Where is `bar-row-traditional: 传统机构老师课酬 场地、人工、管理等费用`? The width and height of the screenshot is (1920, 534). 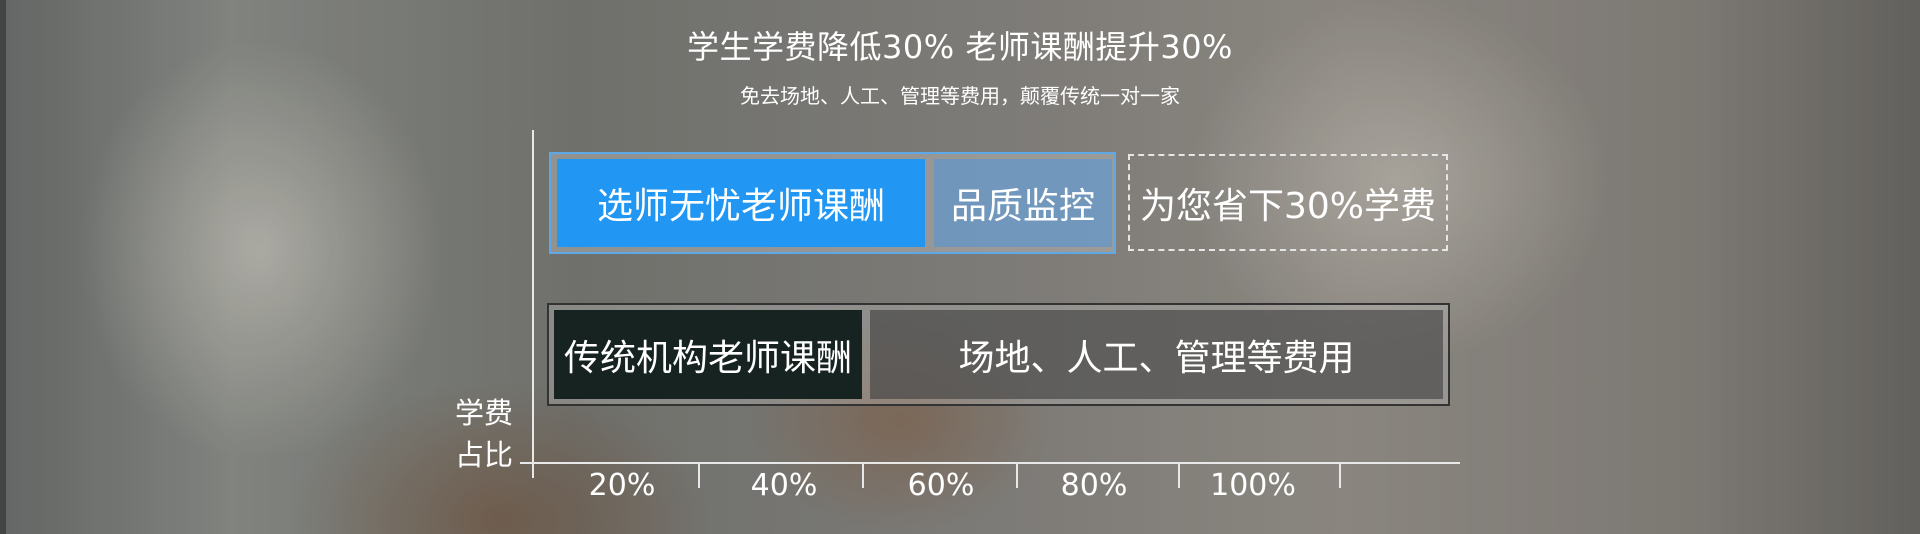 bar-row-traditional: 传统机构老师课酬 场地、人工、管理等费用 is located at coordinates (998, 354).